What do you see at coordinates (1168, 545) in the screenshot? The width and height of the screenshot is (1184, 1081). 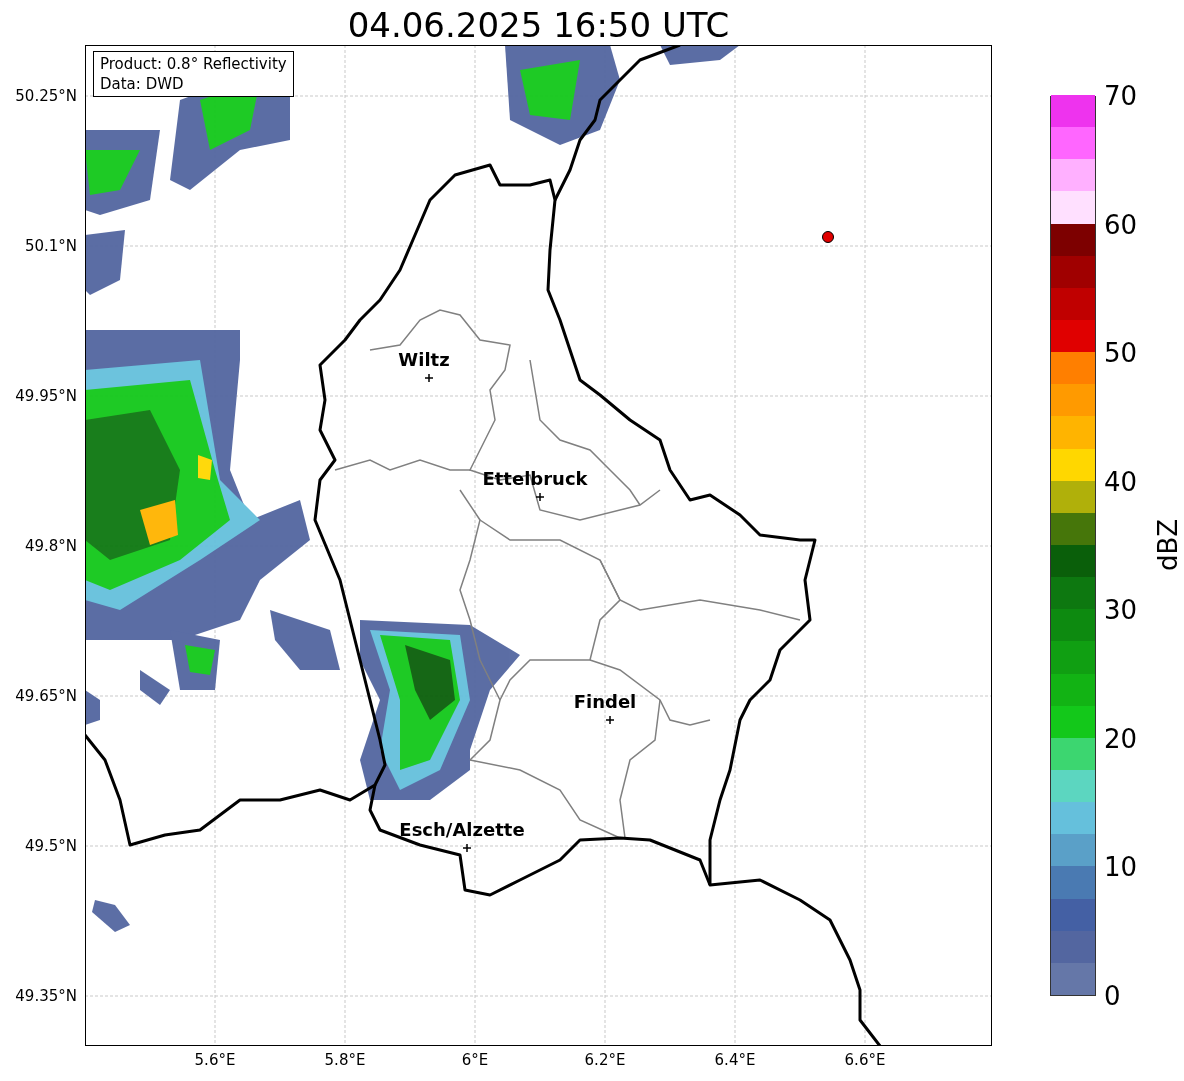 I see `colorbar-label: dBZ` at bounding box center [1168, 545].